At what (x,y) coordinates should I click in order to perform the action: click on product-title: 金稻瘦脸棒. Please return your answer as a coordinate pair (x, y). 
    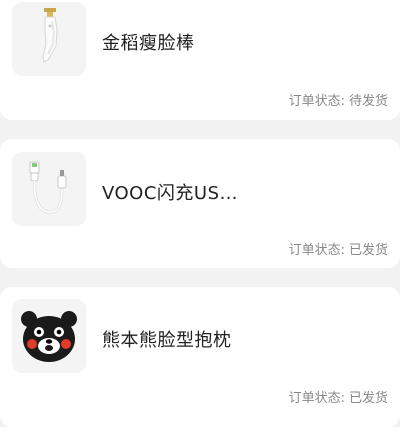
    Looking at the image, I should click on (148, 42).